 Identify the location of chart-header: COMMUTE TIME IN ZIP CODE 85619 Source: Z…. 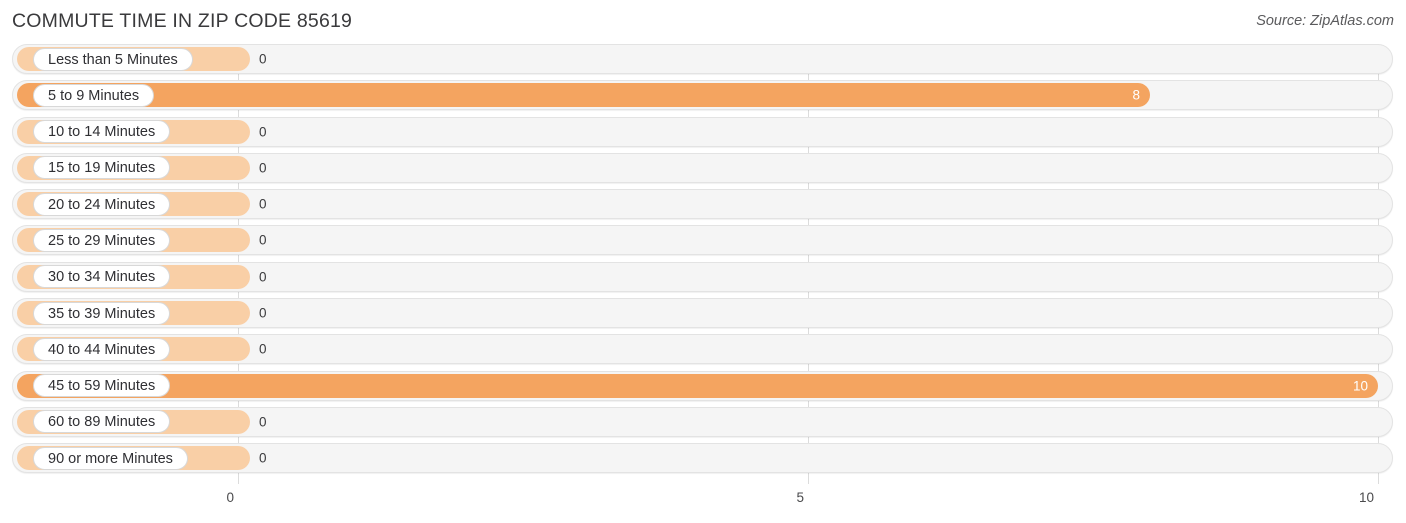
(703, 22).